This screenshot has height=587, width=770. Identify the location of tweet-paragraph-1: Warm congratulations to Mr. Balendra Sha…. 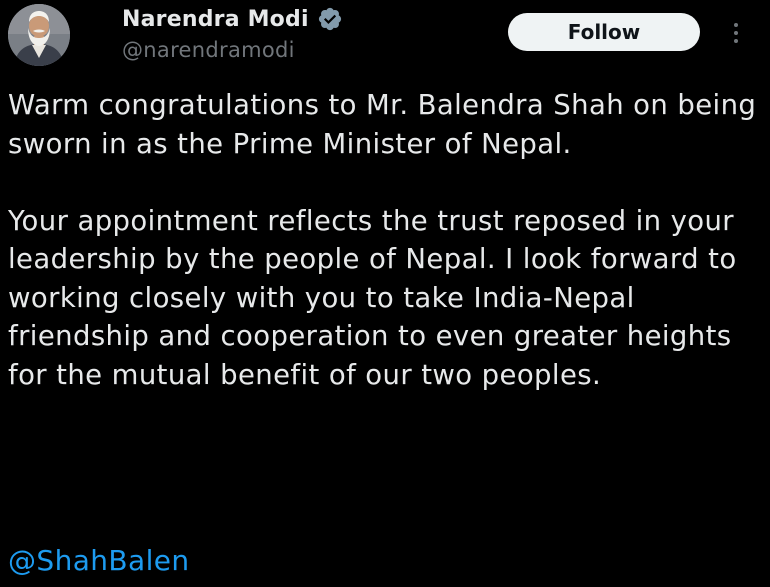
(382, 124).